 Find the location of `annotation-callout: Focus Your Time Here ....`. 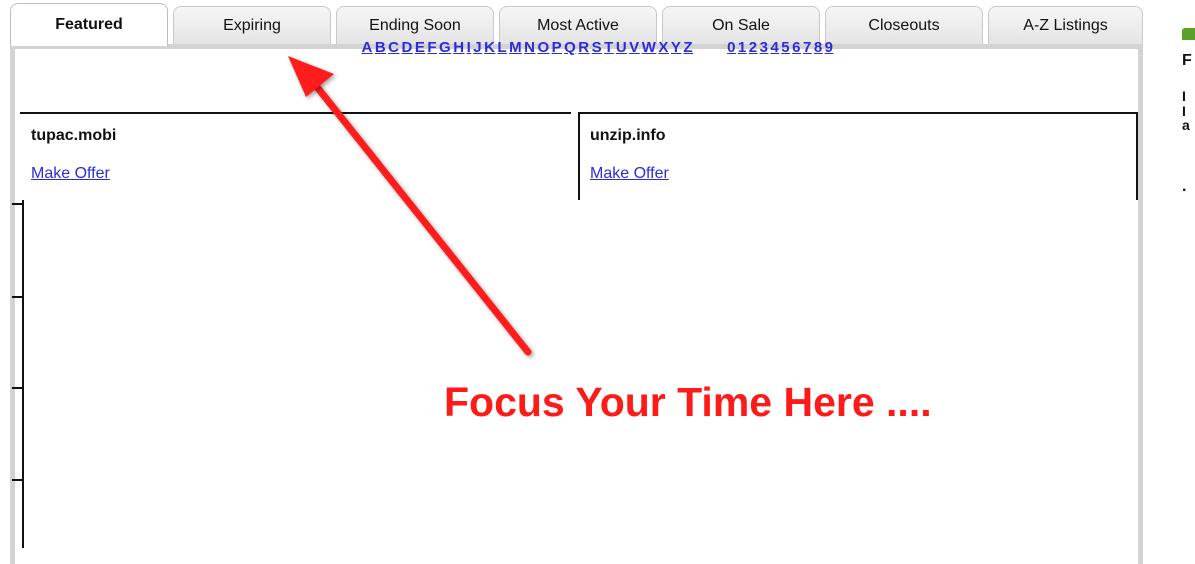

annotation-callout: Focus Your Time Here .... is located at coordinates (688, 402).